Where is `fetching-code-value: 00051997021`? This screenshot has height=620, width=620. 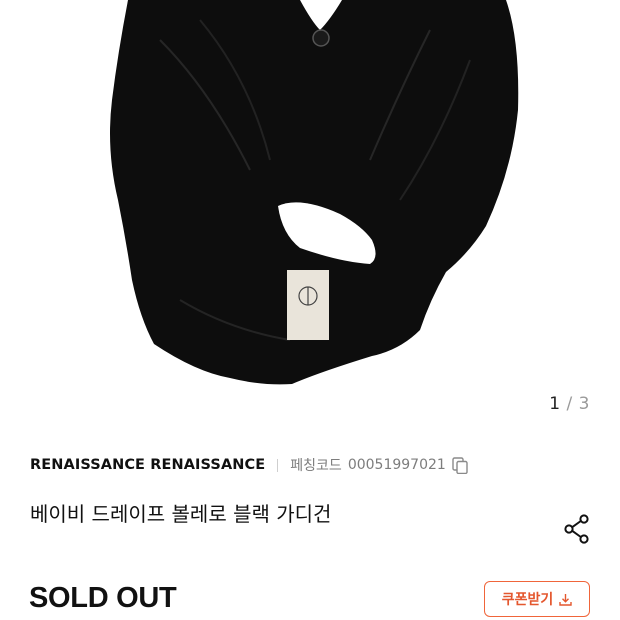 fetching-code-value: 00051997021 is located at coordinates (396, 465).